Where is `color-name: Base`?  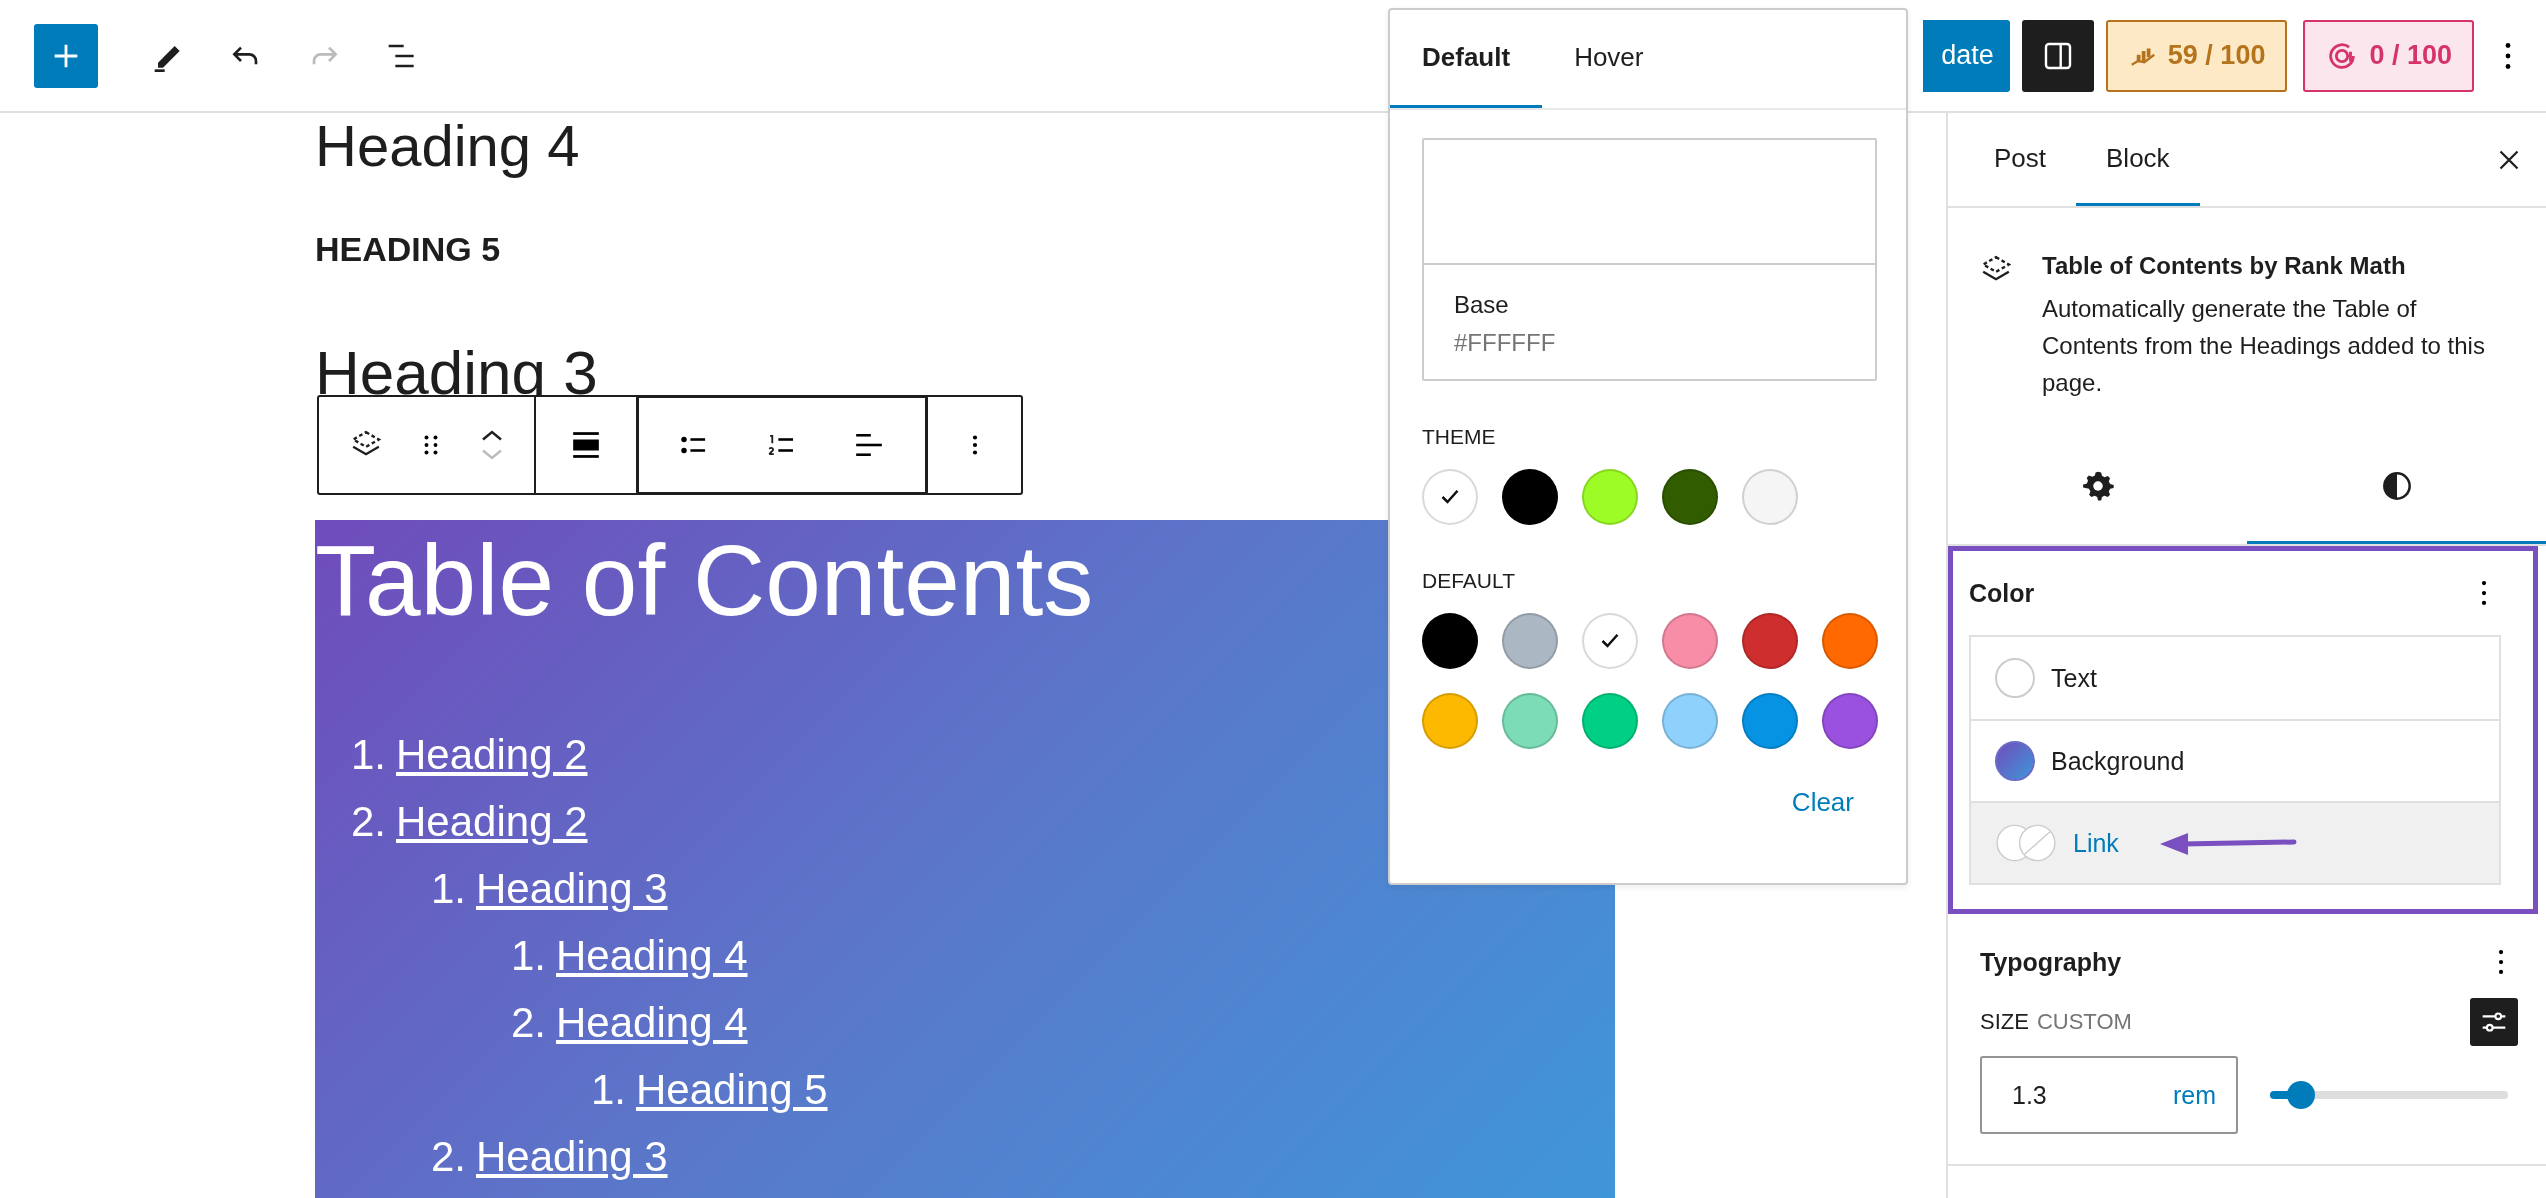 color-name: Base is located at coordinates (1482, 305).